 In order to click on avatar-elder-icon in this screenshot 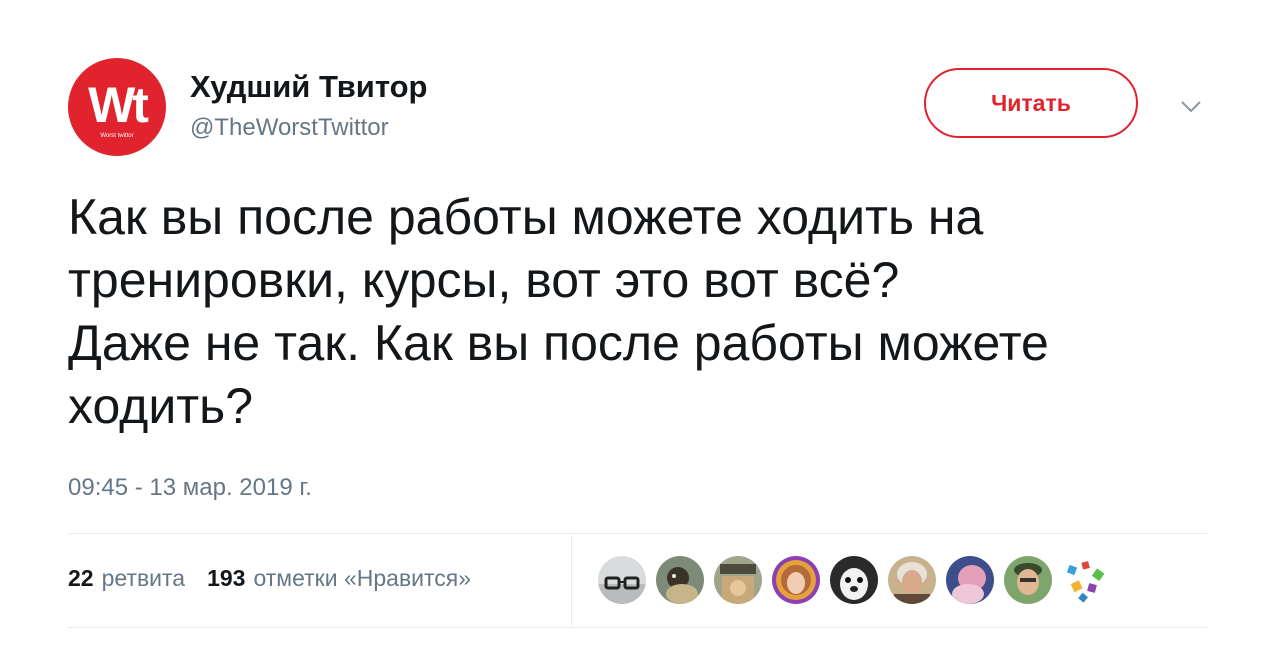, I will do `click(912, 580)`.